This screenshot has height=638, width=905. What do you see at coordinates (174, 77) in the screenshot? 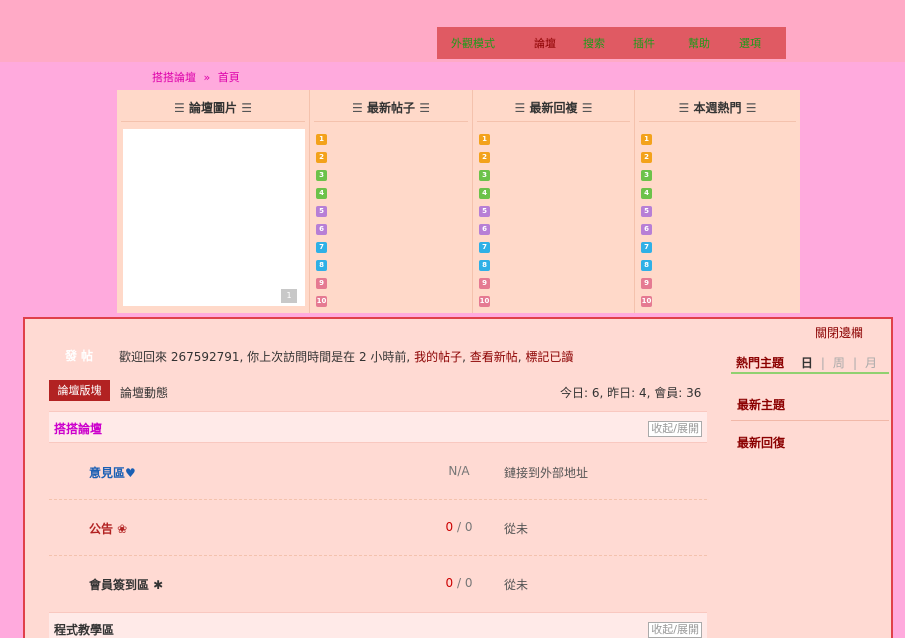
I see `breadcrumb-home: 搭搭論壇` at bounding box center [174, 77].